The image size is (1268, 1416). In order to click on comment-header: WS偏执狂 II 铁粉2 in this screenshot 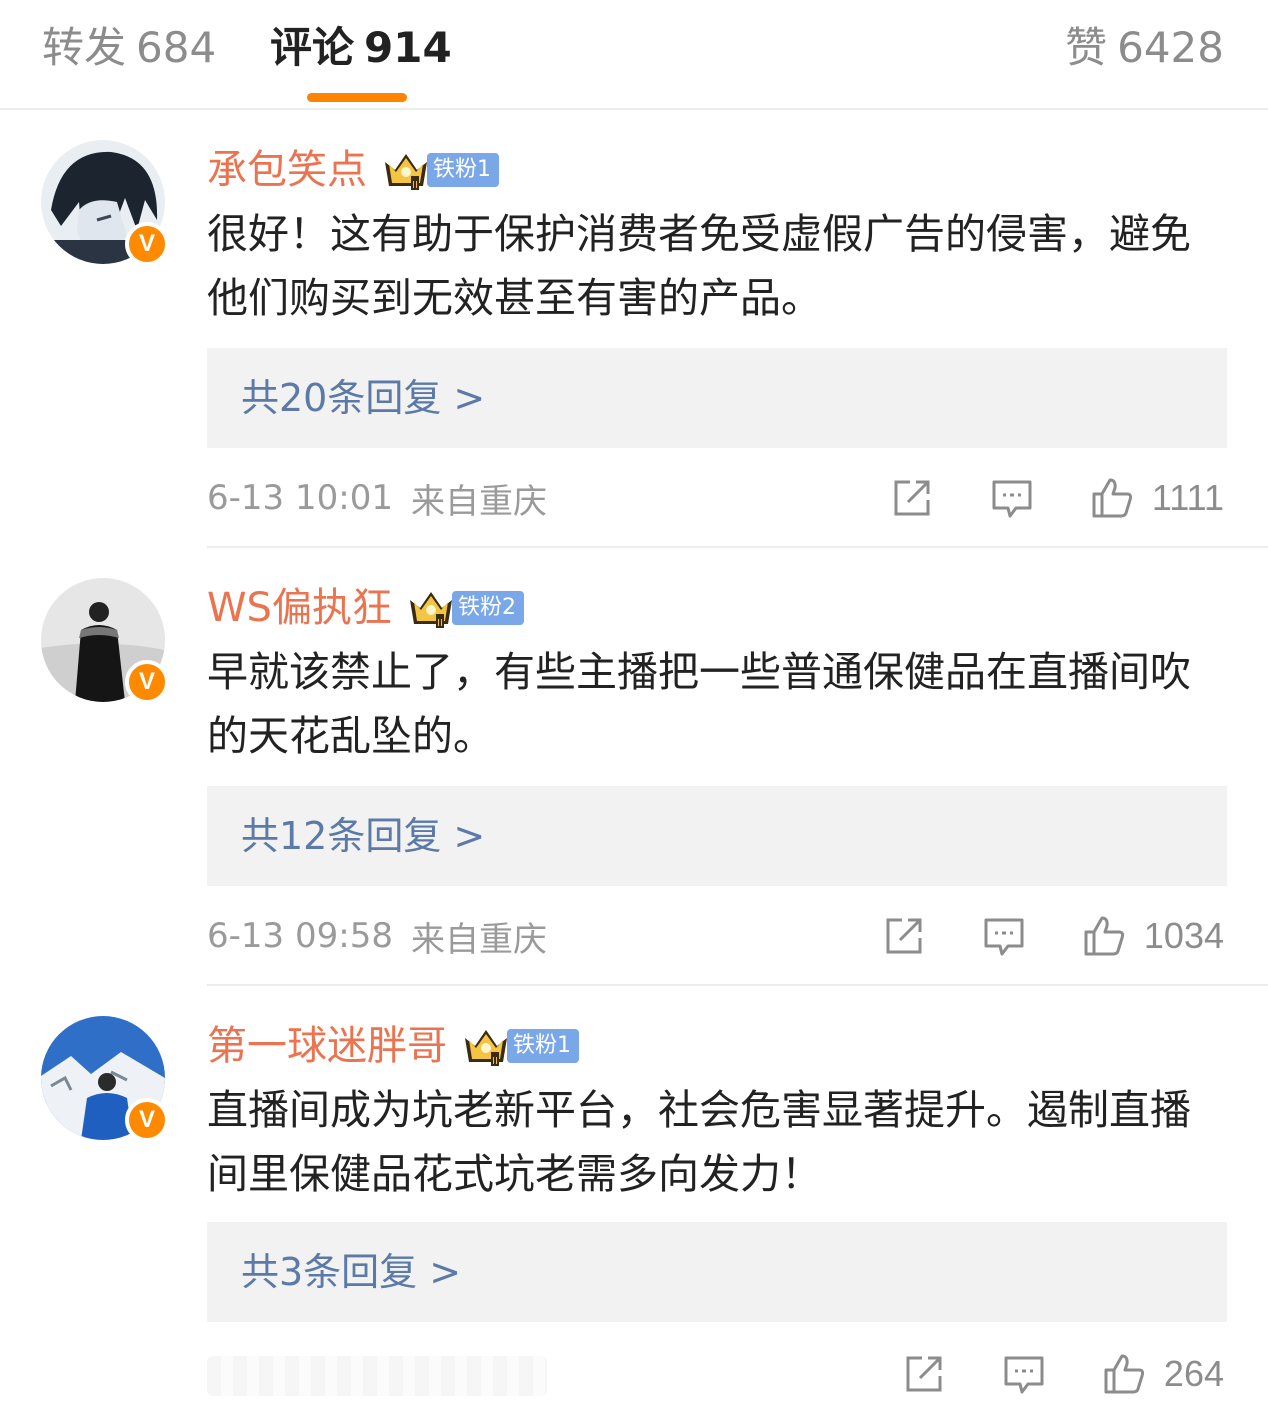, I will do `click(365, 608)`.